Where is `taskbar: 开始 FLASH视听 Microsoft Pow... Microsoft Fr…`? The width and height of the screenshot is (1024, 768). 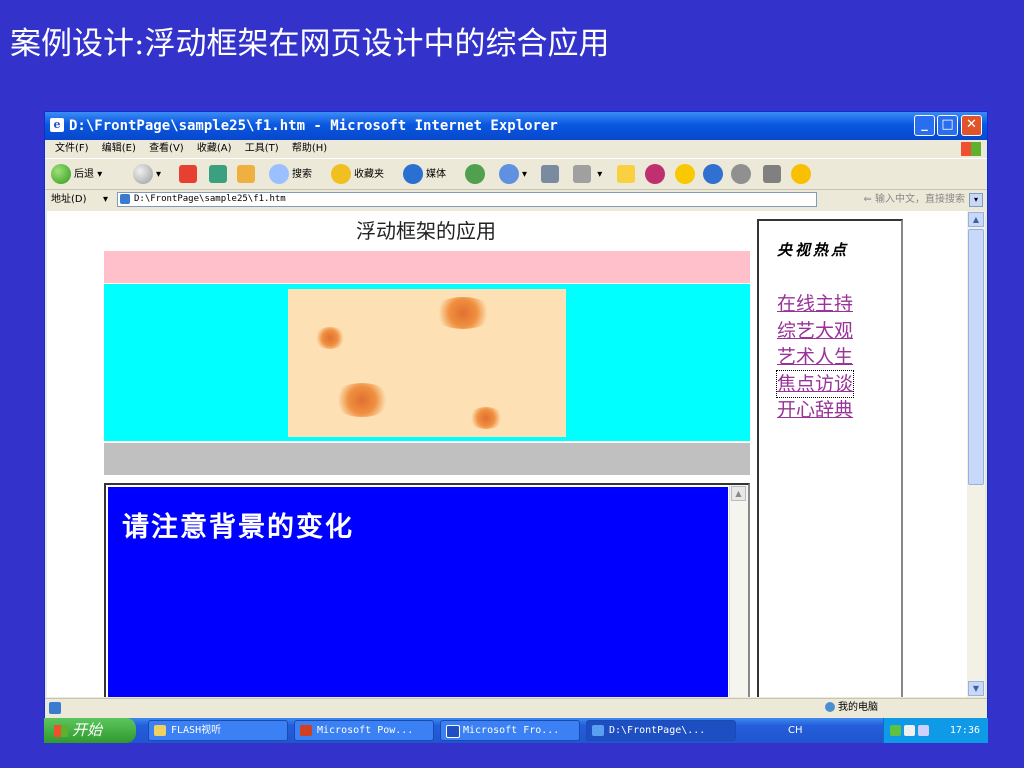 taskbar: 开始 FLASH视听 Microsoft Pow... Microsoft Fr… is located at coordinates (516, 730).